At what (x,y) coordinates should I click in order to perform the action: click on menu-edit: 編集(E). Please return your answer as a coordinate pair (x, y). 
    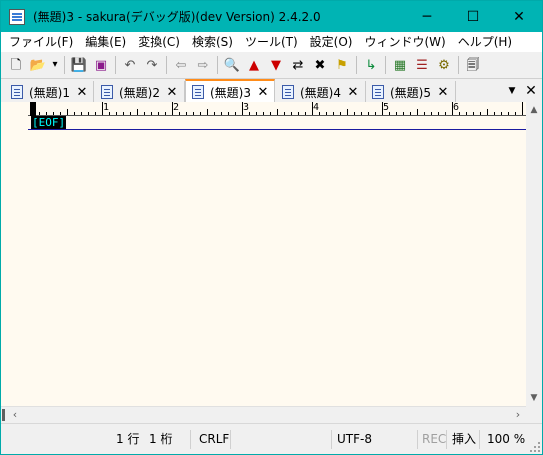
    Looking at the image, I should click on (105, 42).